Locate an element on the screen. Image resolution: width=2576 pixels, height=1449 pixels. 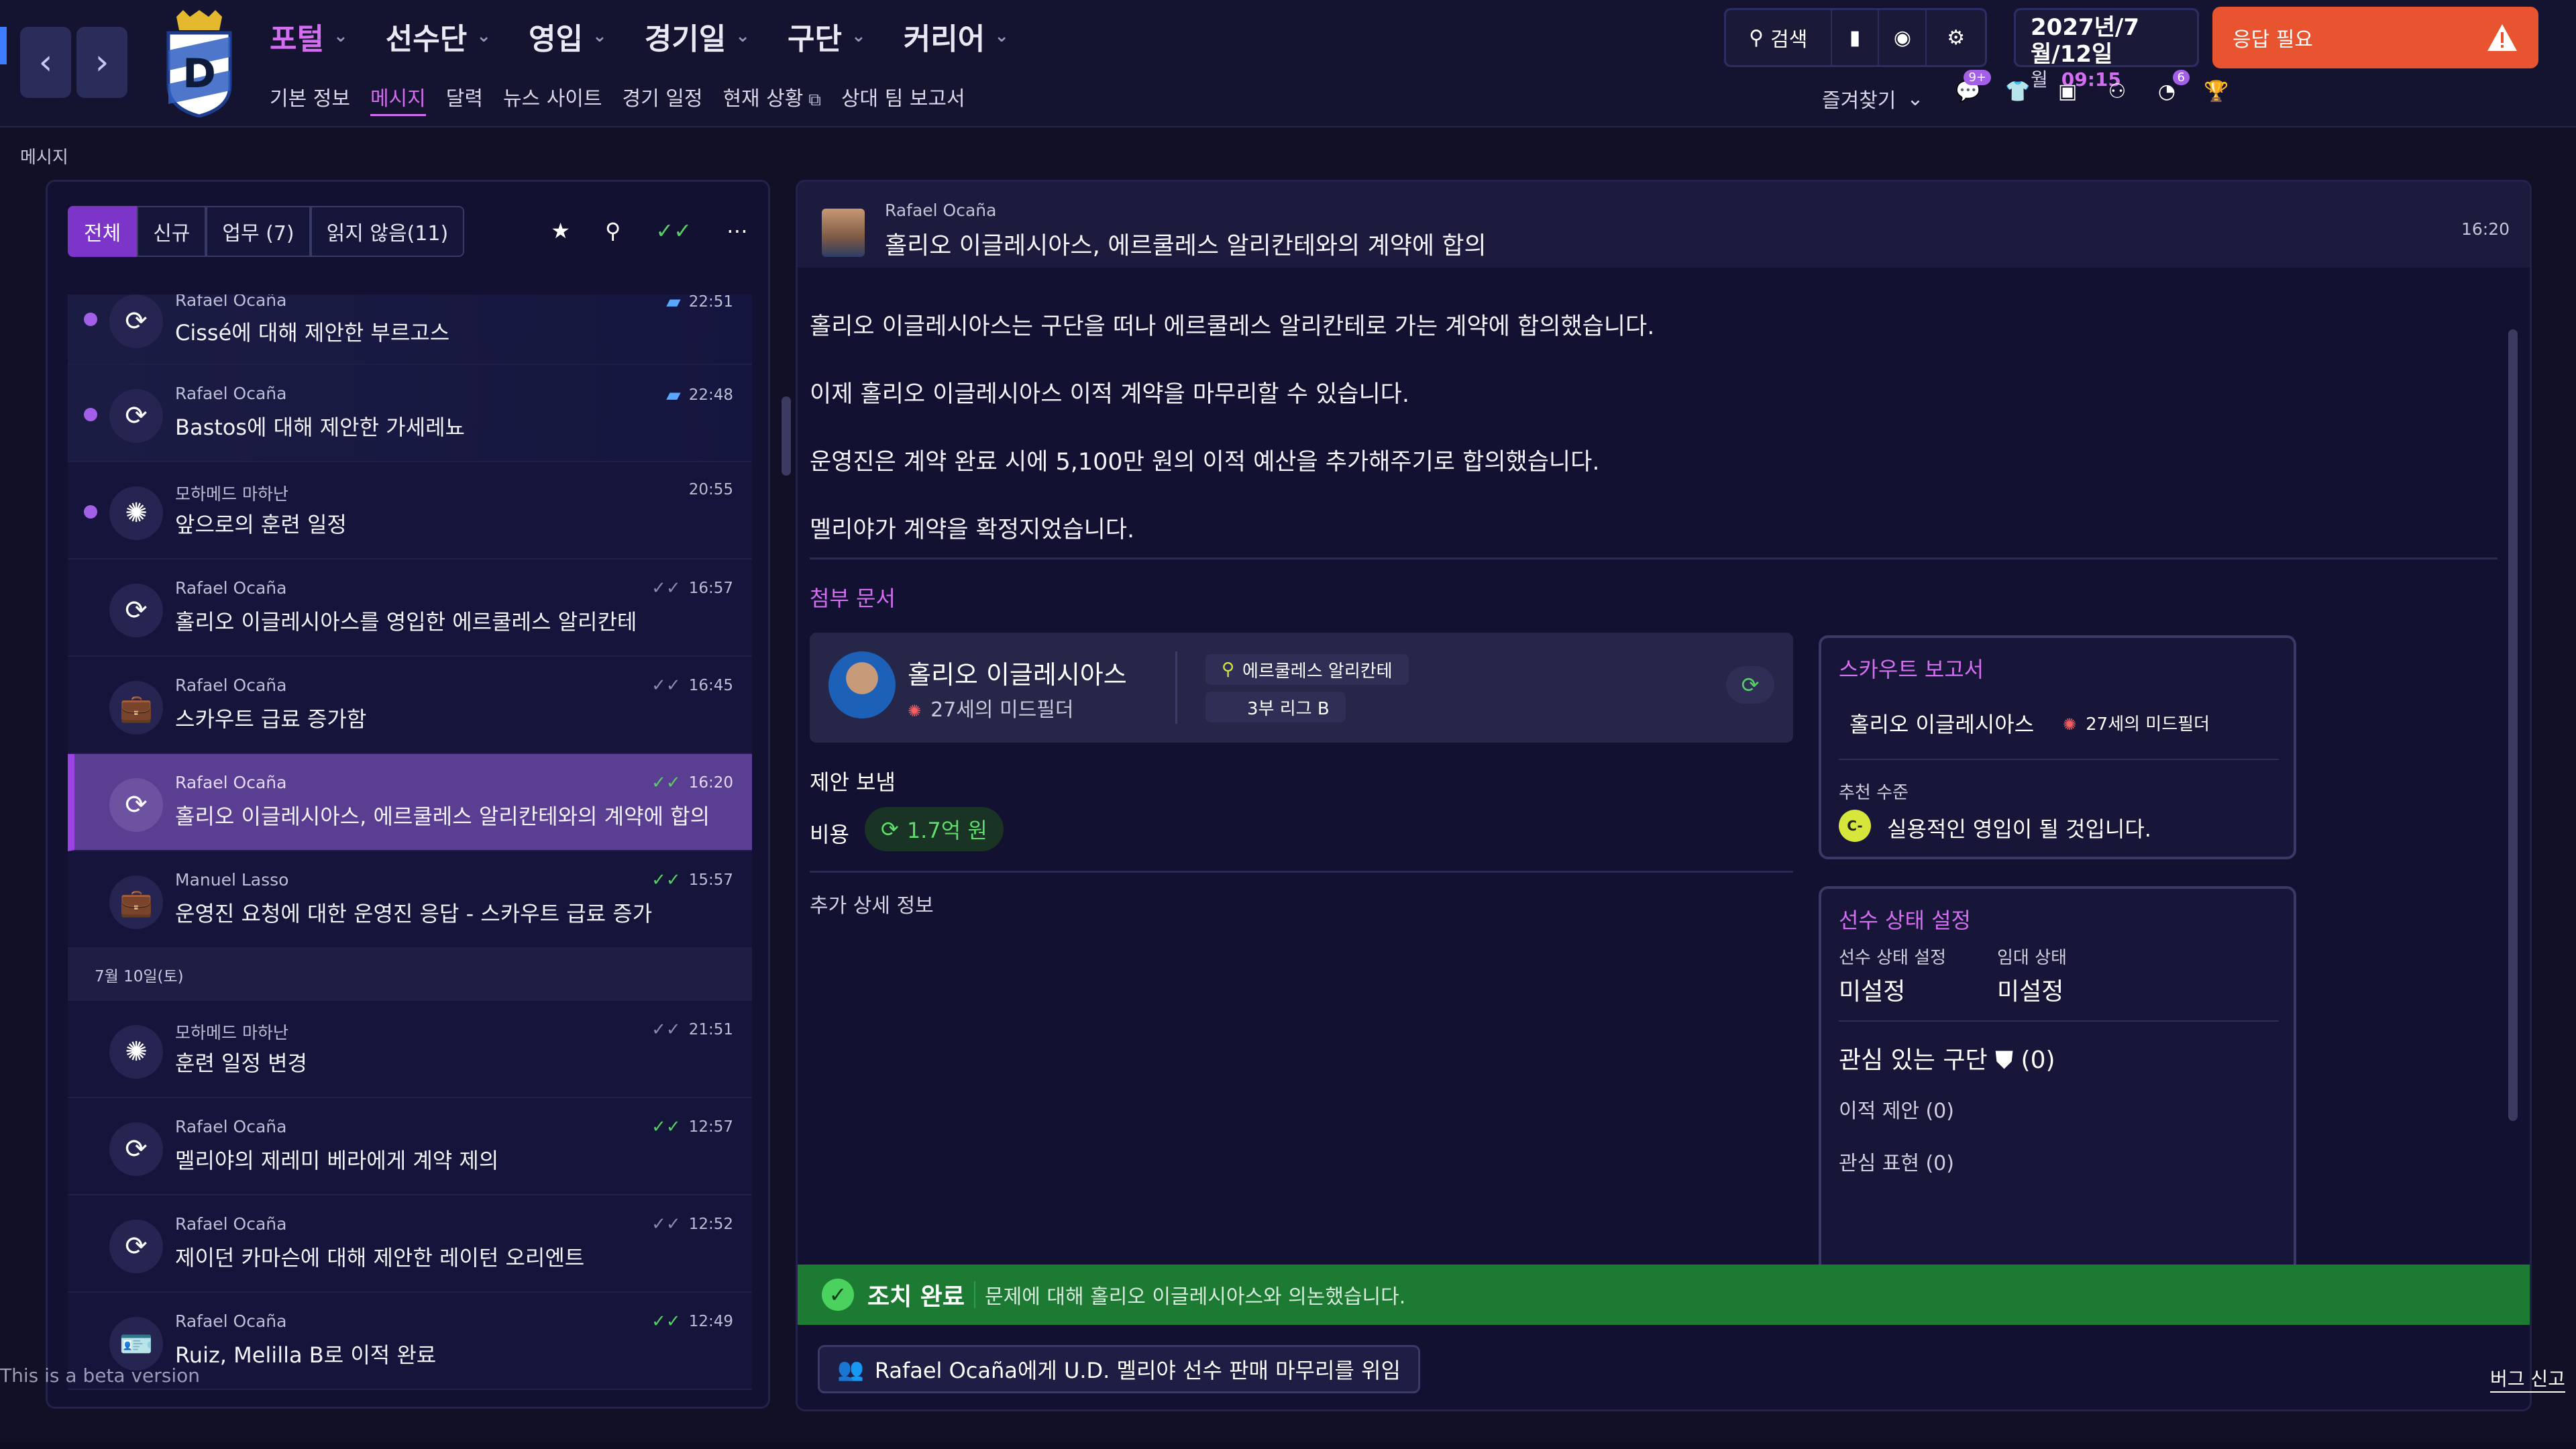
game-date: 2027년/7월/12일 월 09:15 is located at coordinates (2106, 49).